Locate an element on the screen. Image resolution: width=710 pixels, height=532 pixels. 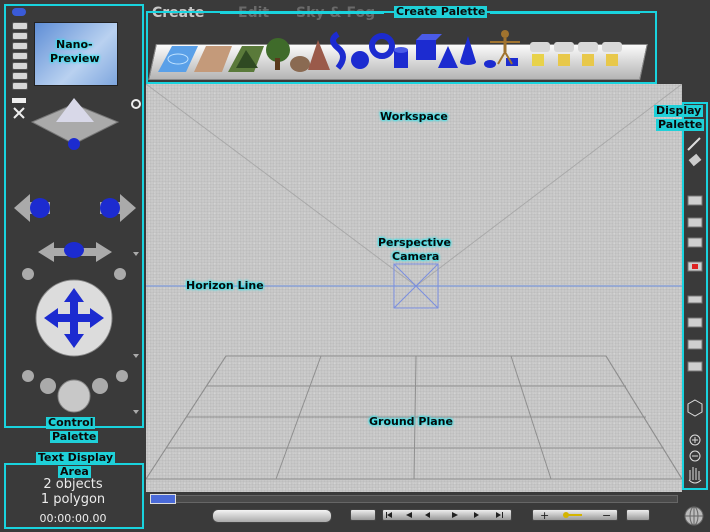
create-palette-label: Create Palette is located at coordinates (441, 11).